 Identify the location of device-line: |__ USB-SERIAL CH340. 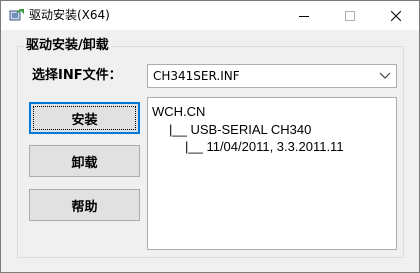
(240, 129).